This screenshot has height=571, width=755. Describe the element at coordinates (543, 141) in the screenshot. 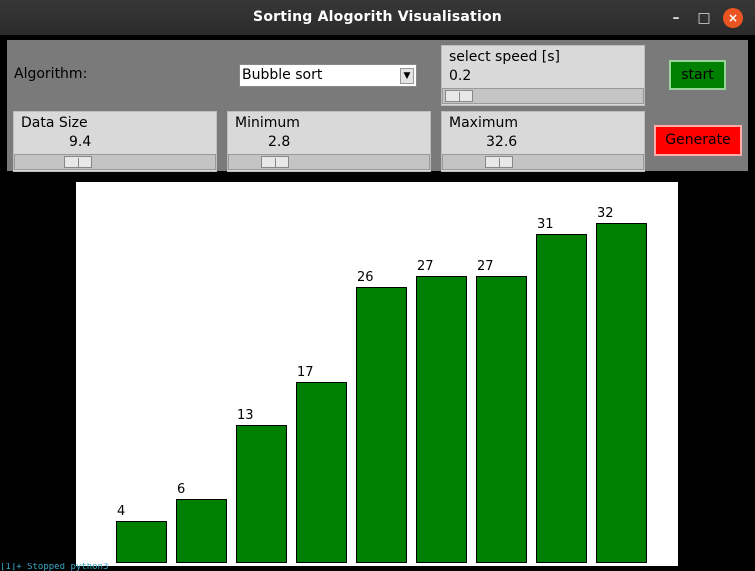

I see `maximum-control: Maximum 32.6` at that location.